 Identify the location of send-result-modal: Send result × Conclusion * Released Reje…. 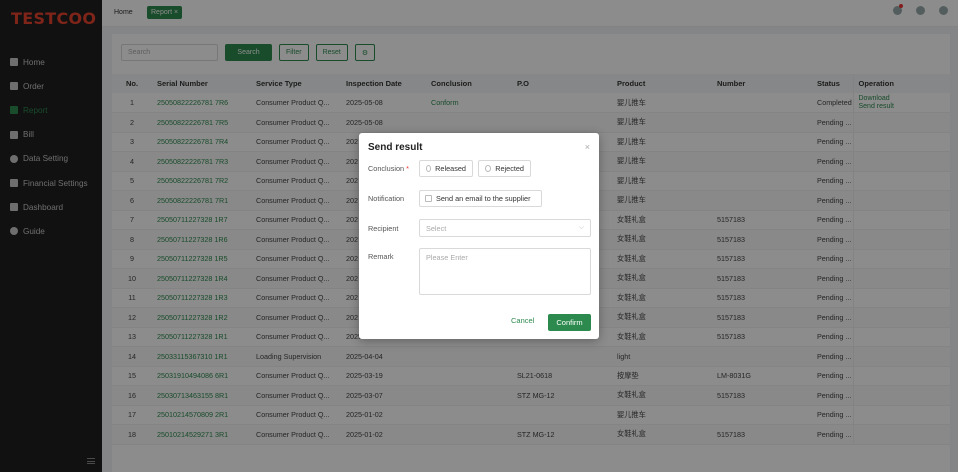
(479, 236).